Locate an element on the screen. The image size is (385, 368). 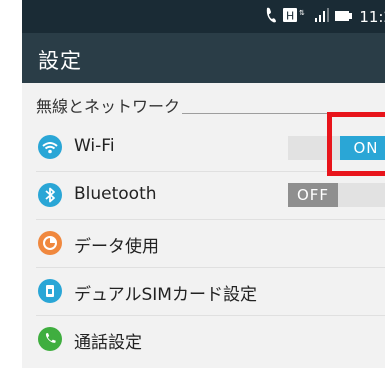
bluetooth-toggle: OFF is located at coordinates (313, 195).